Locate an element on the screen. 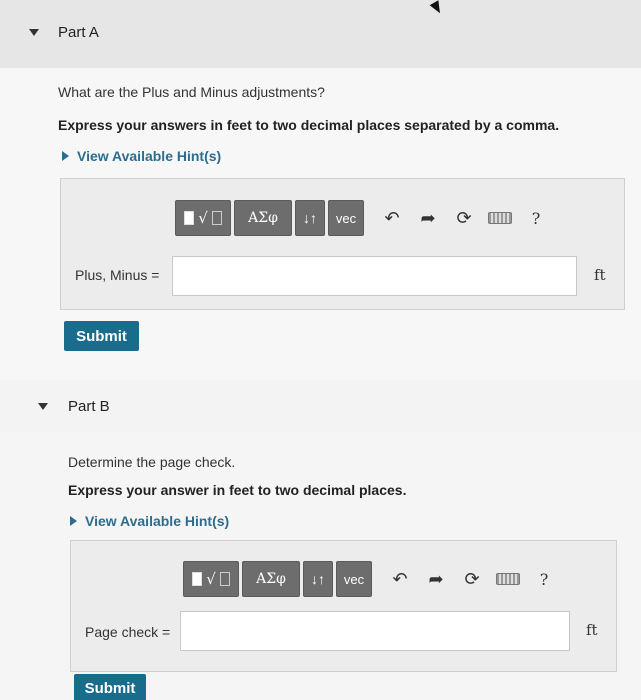  part-a-submit-button: Submit is located at coordinates (101, 336).